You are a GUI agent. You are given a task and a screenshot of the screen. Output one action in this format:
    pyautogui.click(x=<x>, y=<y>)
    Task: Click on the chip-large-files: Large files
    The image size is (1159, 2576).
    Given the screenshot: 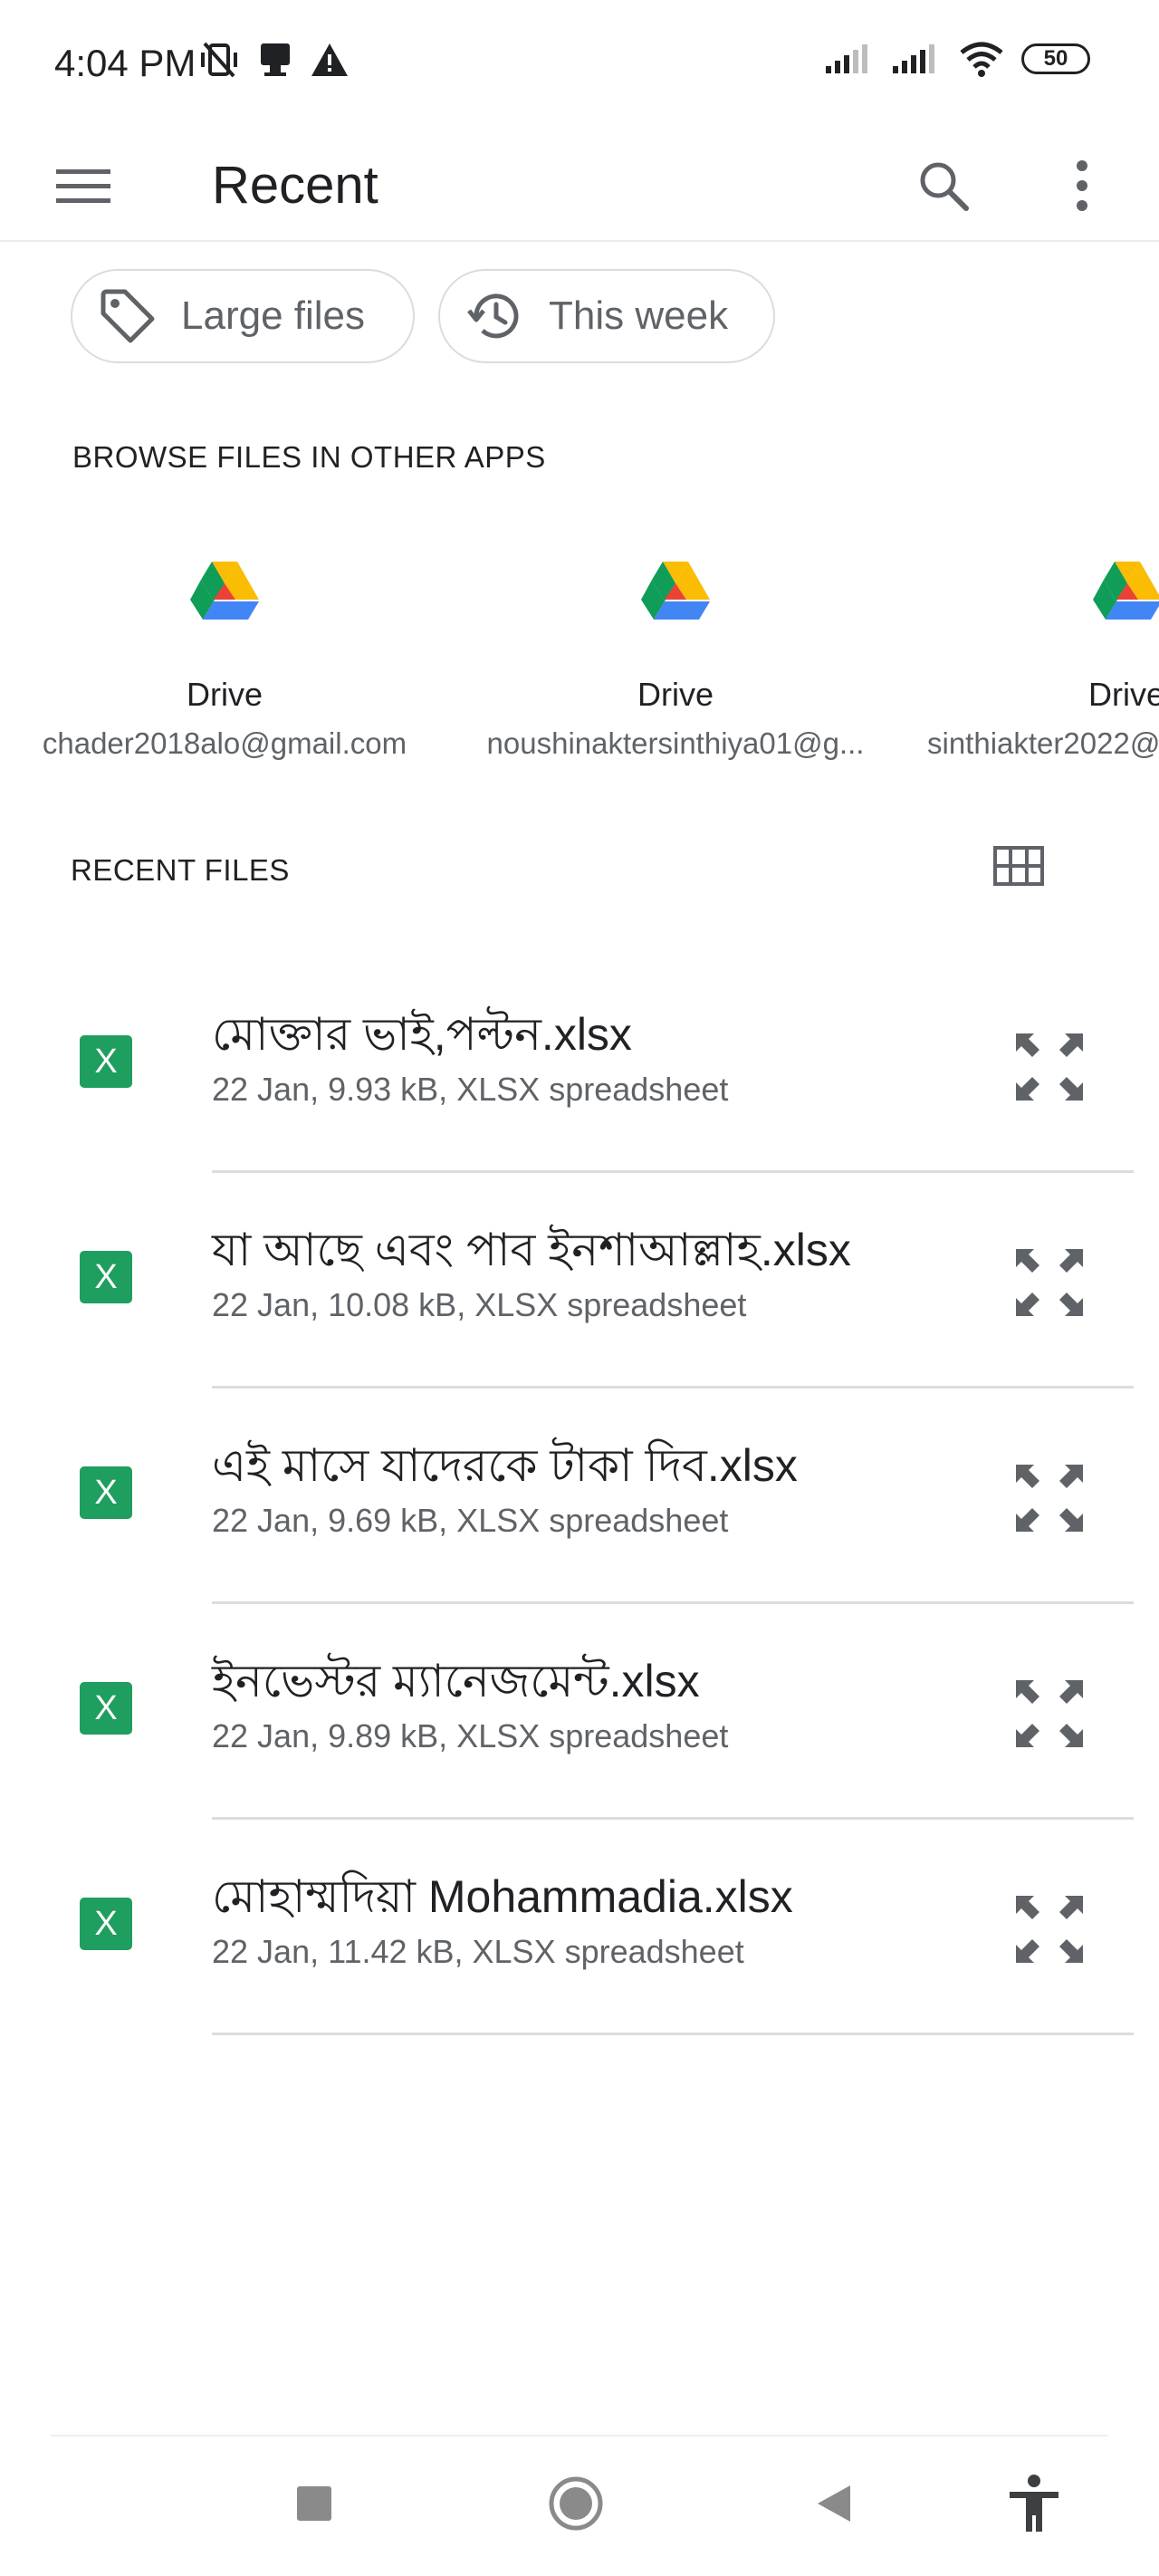 What is the action you would take?
    pyautogui.click(x=243, y=316)
    